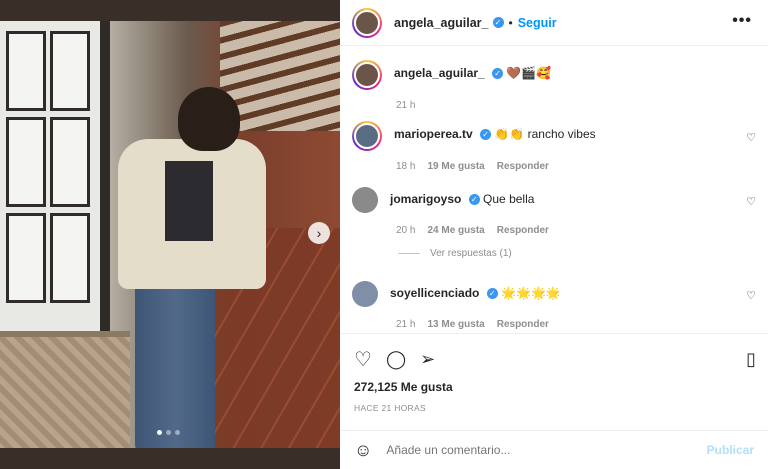  What do you see at coordinates (434, 293) in the screenshot?
I see `comment-username: soyellicenciado` at bounding box center [434, 293].